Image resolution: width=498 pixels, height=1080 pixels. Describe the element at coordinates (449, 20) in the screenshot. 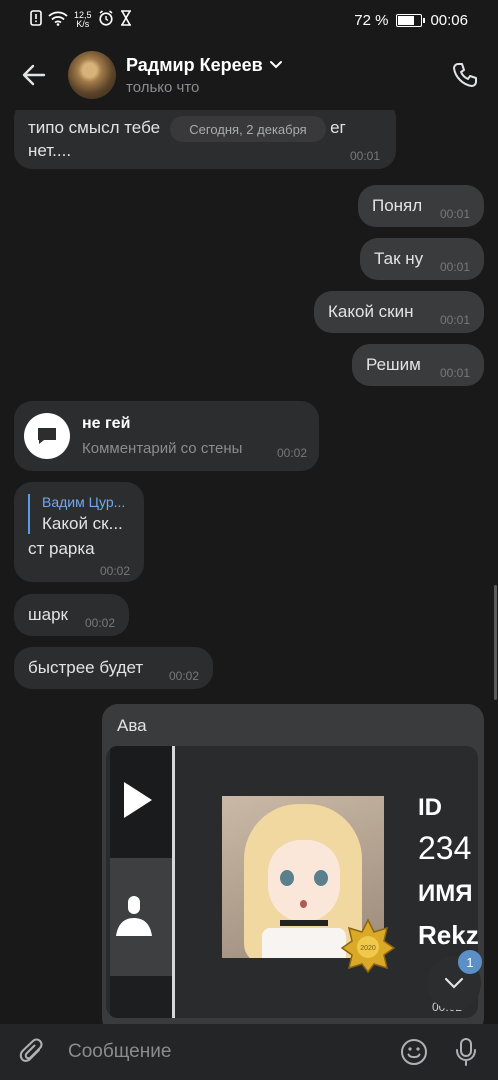

I see `clock: 00:06` at that location.